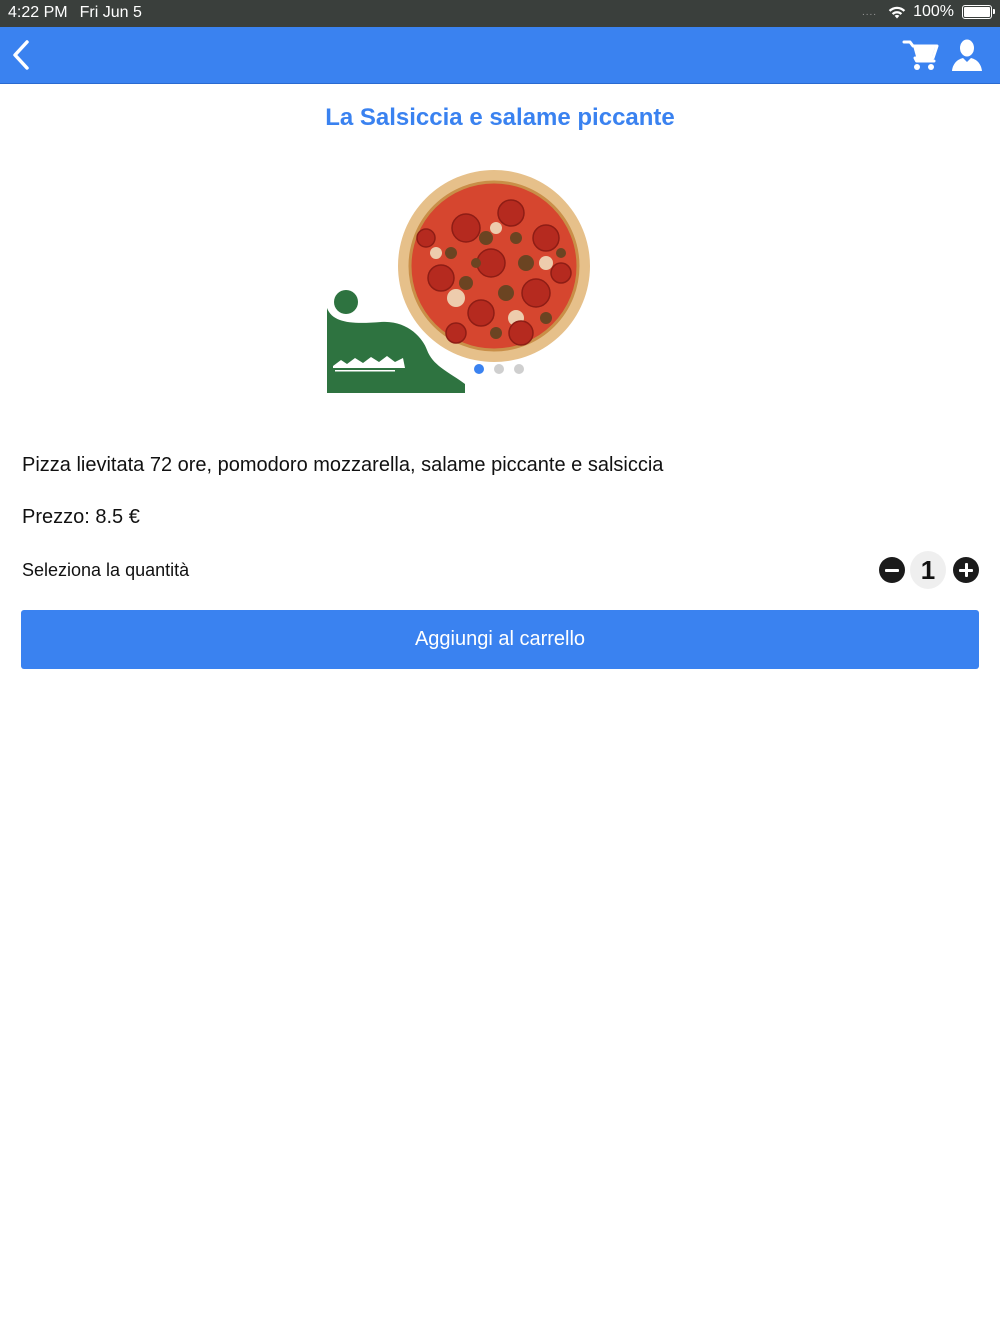 The width and height of the screenshot is (1000, 1334). What do you see at coordinates (75, 13) in the screenshot?
I see `status-time-date: 4:22 PM Fri Jun 5` at bounding box center [75, 13].